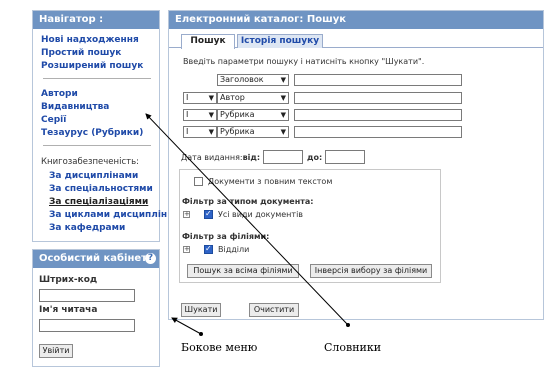 The image size is (557, 376). I want to click on side-menu-caption: Бокове меню, so click(219, 347).